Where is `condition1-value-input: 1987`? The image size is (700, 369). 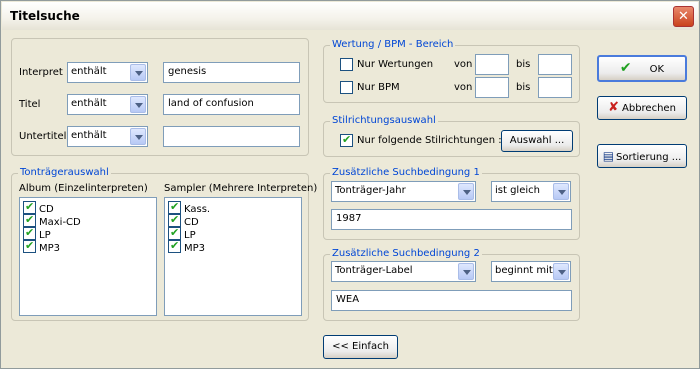
condition1-value-input: 1987 is located at coordinates (451, 219).